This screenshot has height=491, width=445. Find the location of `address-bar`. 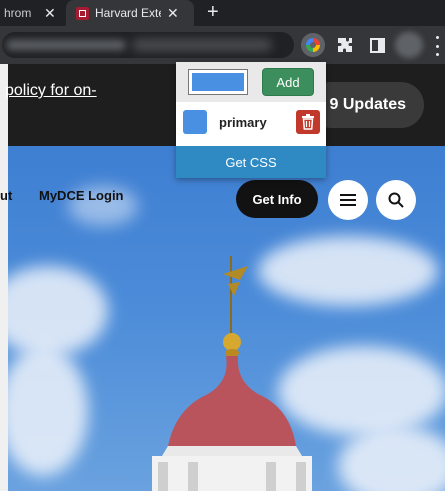

address-bar is located at coordinates (148, 45).